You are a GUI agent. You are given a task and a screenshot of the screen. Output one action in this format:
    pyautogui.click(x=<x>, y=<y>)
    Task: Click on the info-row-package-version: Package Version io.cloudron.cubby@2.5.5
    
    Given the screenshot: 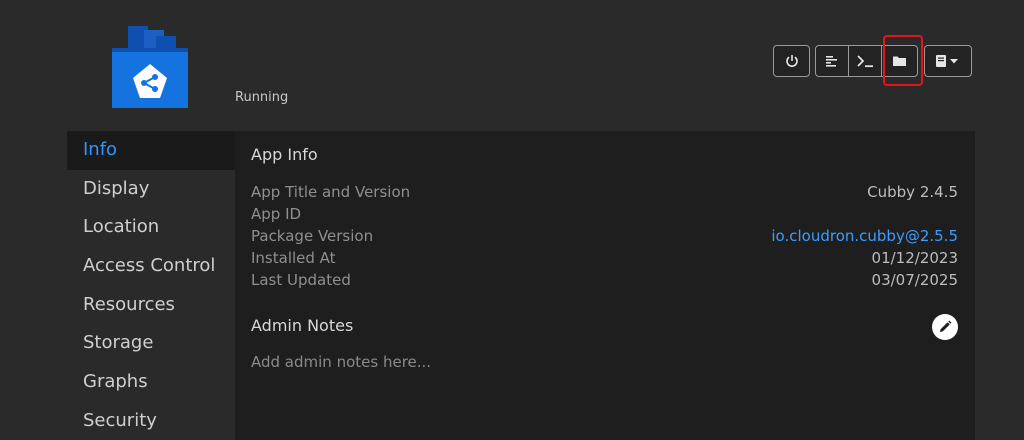 What is the action you would take?
    pyautogui.click(x=604, y=236)
    